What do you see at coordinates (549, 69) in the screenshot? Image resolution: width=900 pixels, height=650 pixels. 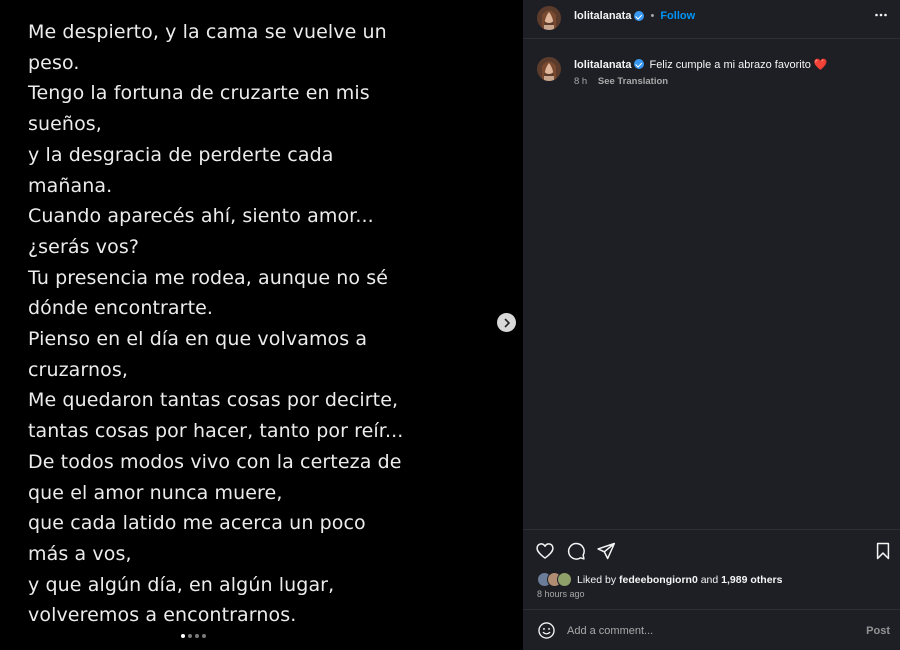 I see `caption-avatar` at bounding box center [549, 69].